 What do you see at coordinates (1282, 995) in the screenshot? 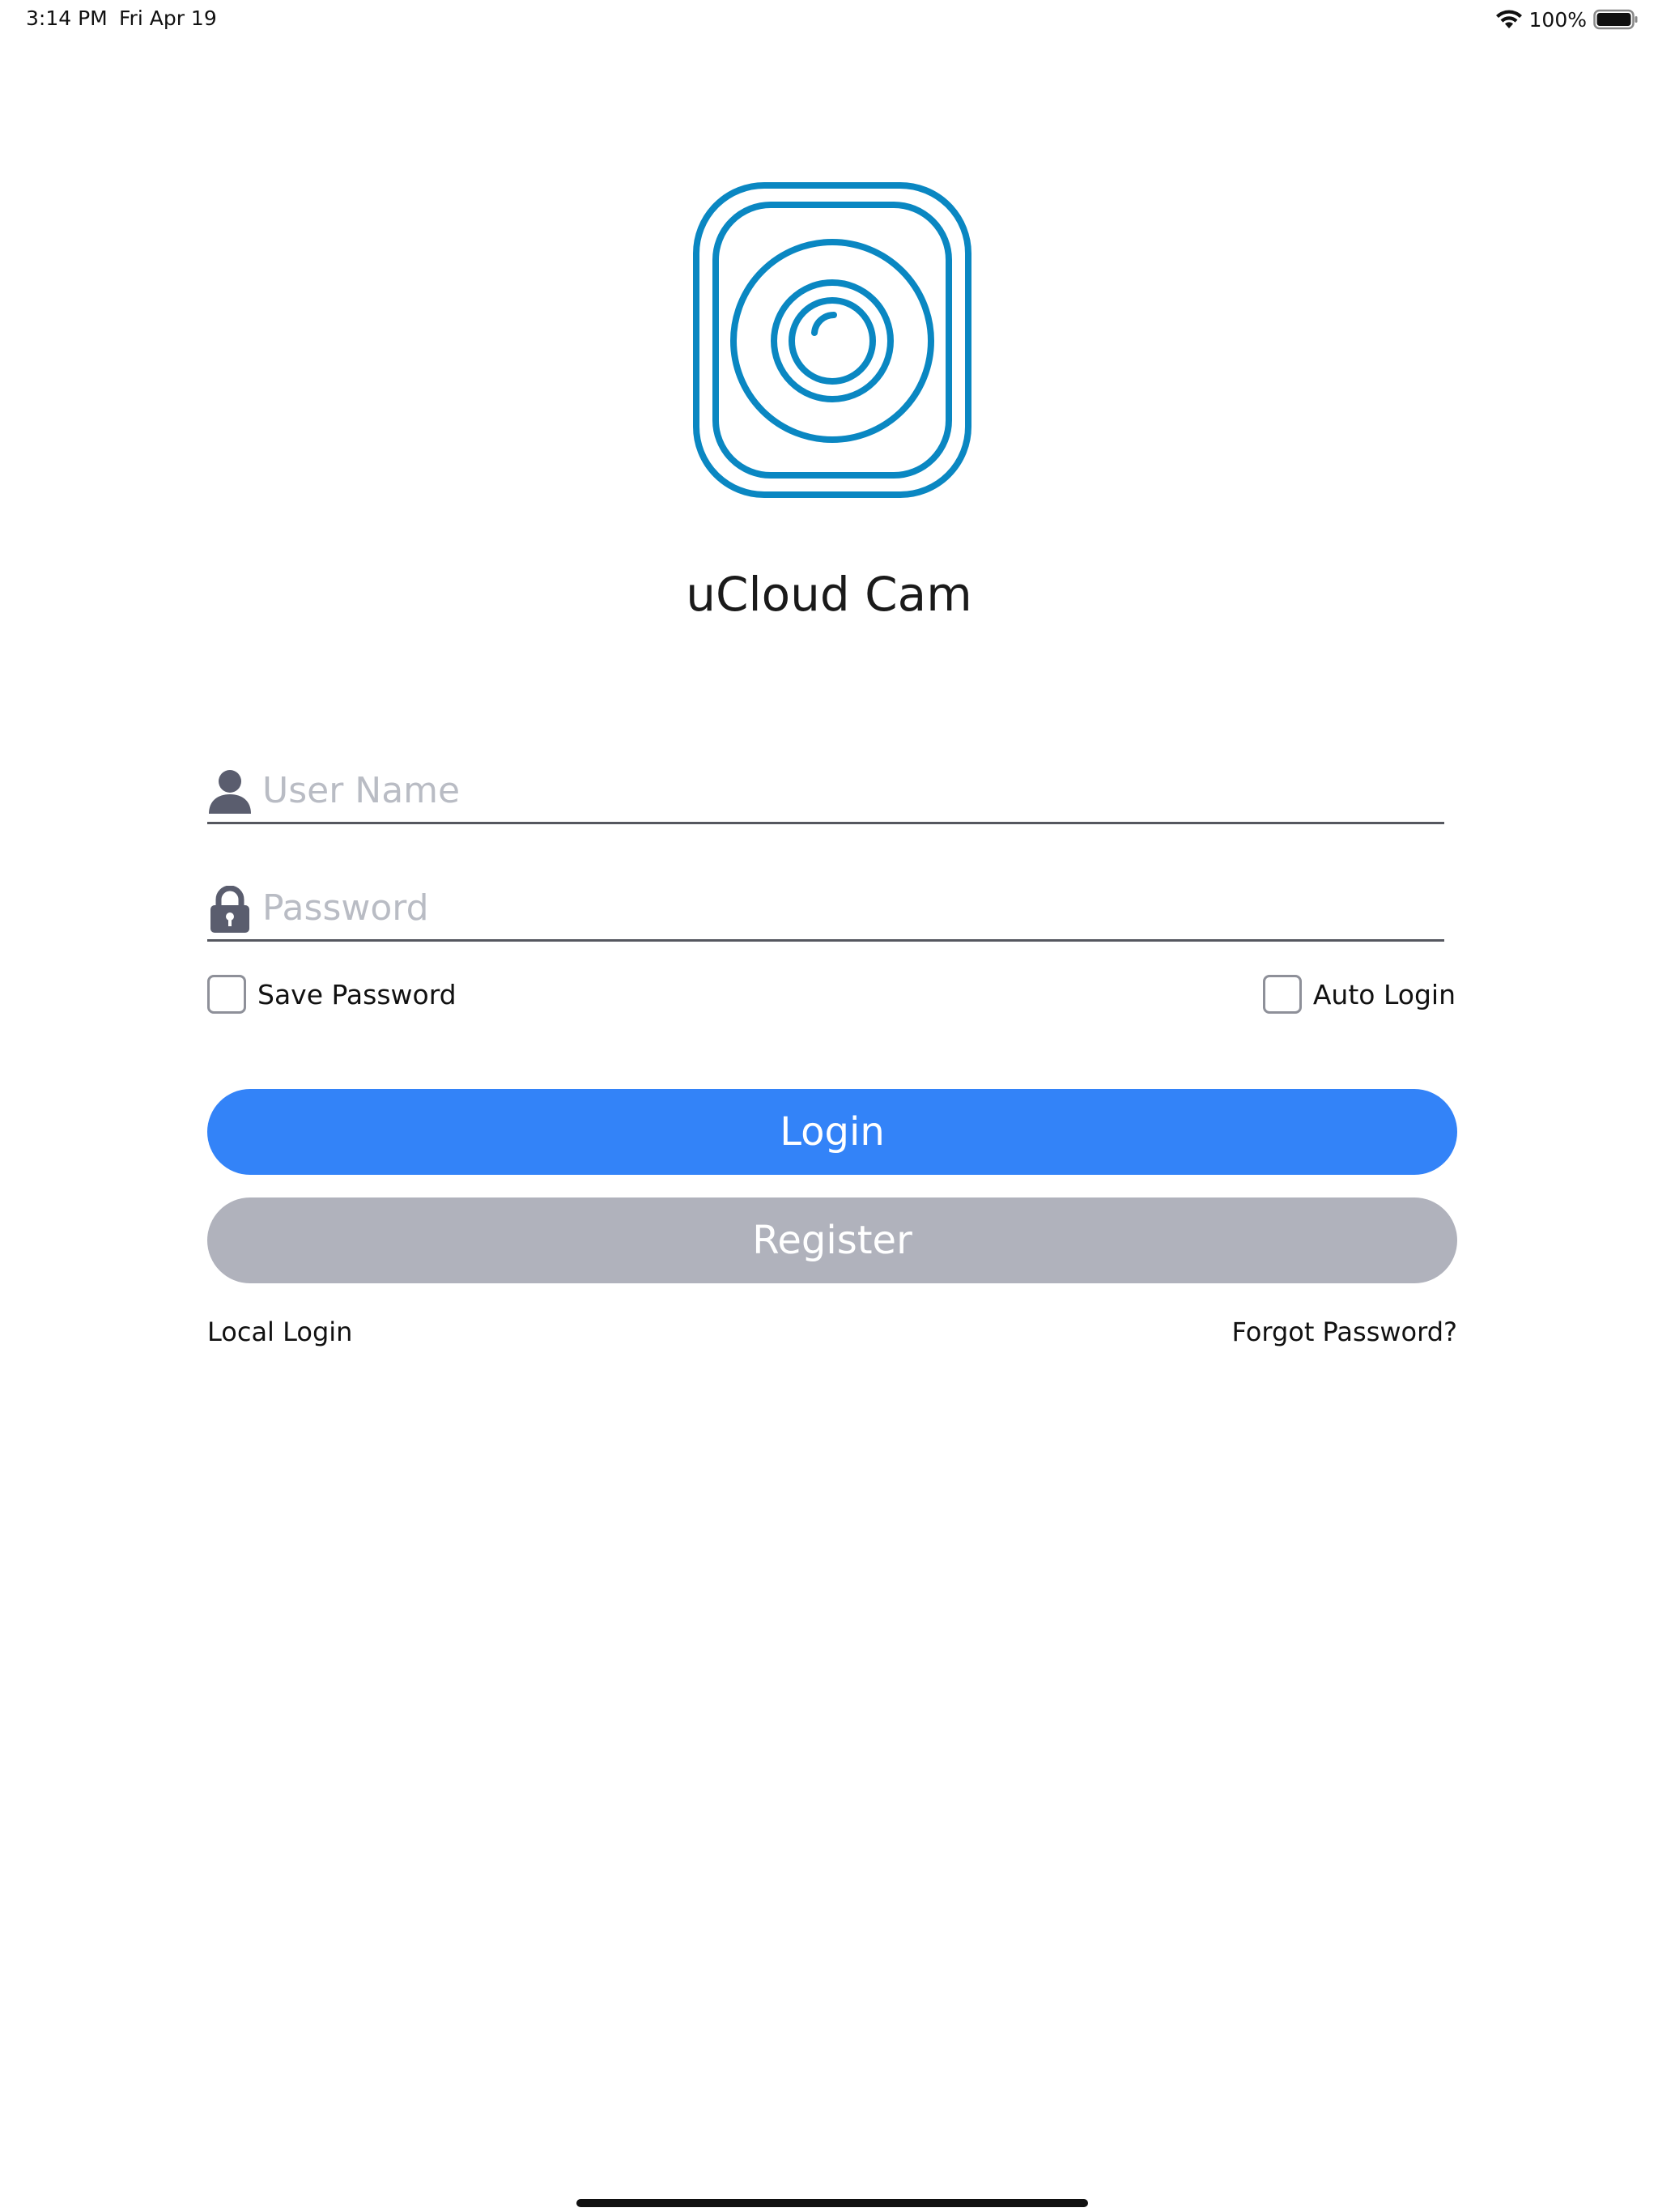
I see `auto-login-checkbox` at bounding box center [1282, 995].